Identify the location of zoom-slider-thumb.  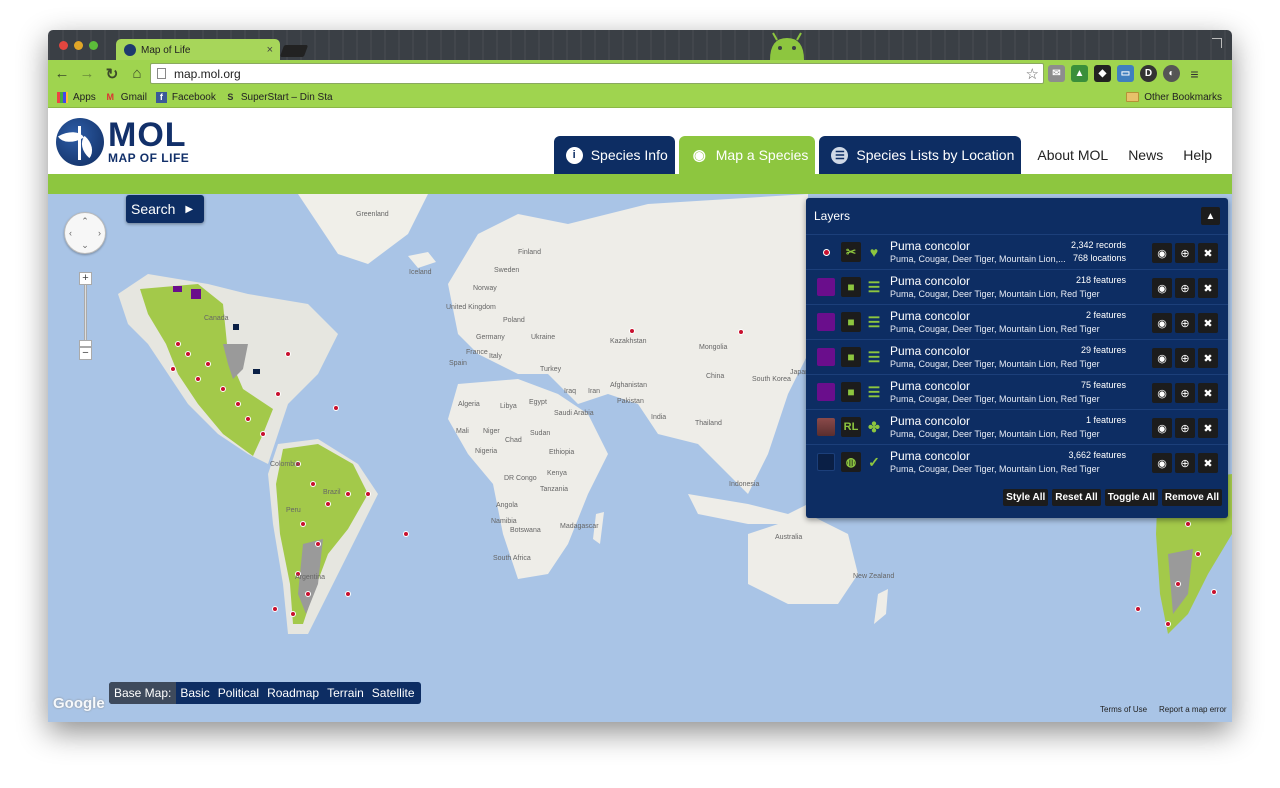
(85, 343).